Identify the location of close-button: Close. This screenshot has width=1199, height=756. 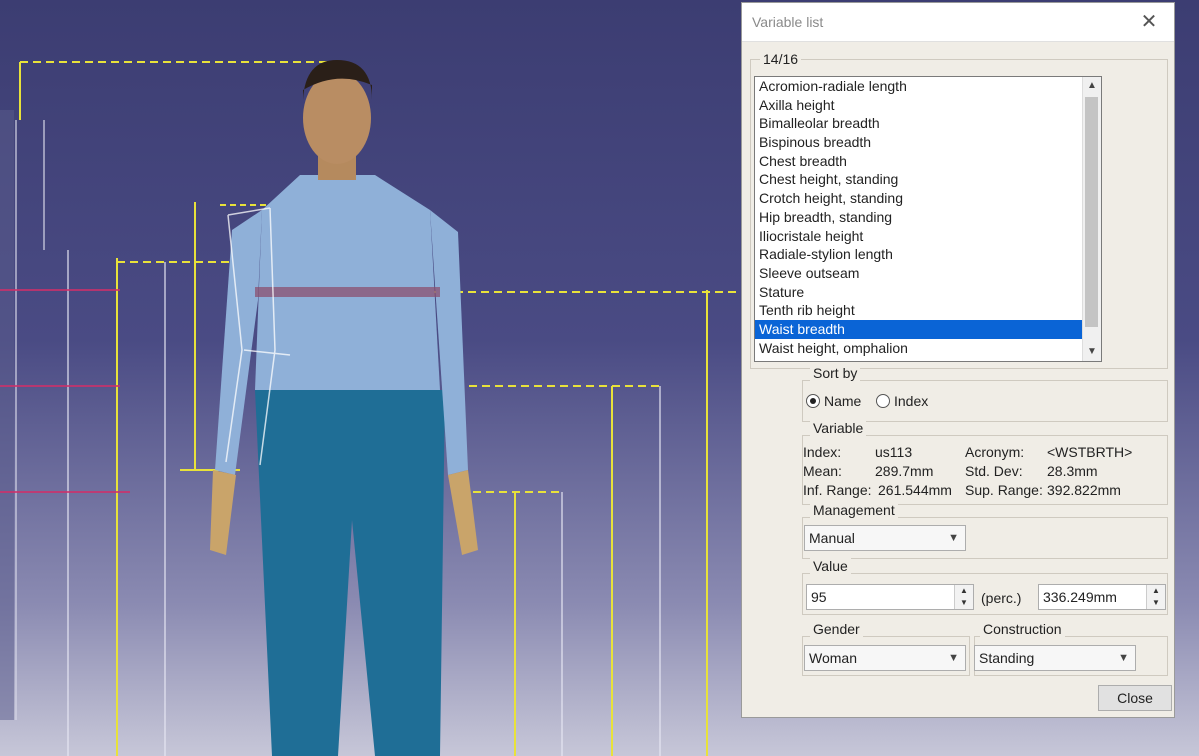
(1135, 698).